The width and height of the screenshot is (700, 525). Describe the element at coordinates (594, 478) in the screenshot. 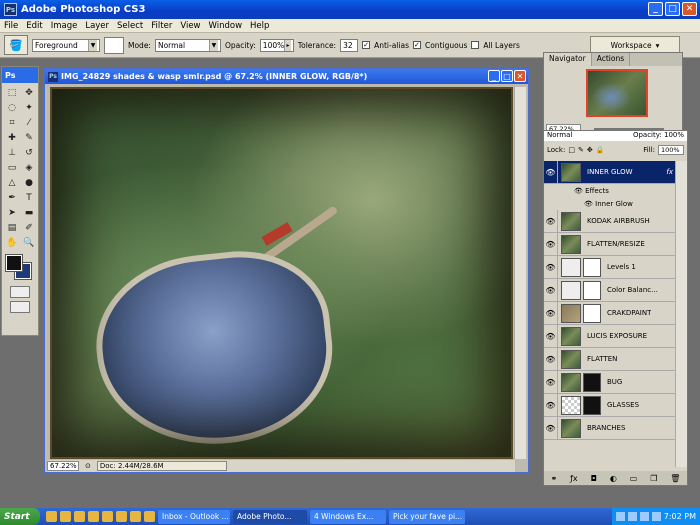

I see `add-mask-icon: ◘` at that location.